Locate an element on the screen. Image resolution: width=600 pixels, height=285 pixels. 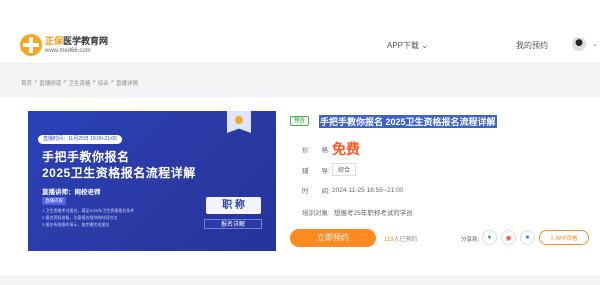
banner-title-line2: 2025卫生资格报名流程详解 is located at coordinates (119, 173).